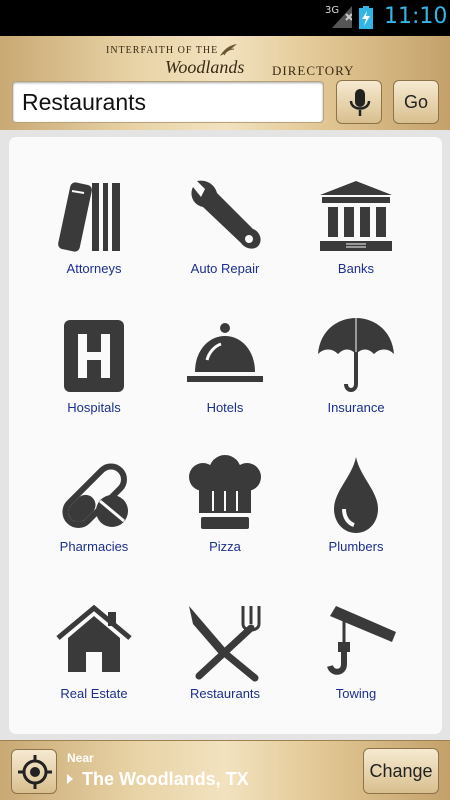 This screenshot has width=450, height=800. Describe the element at coordinates (226, 214) in the screenshot. I see `wrench-icon` at that location.